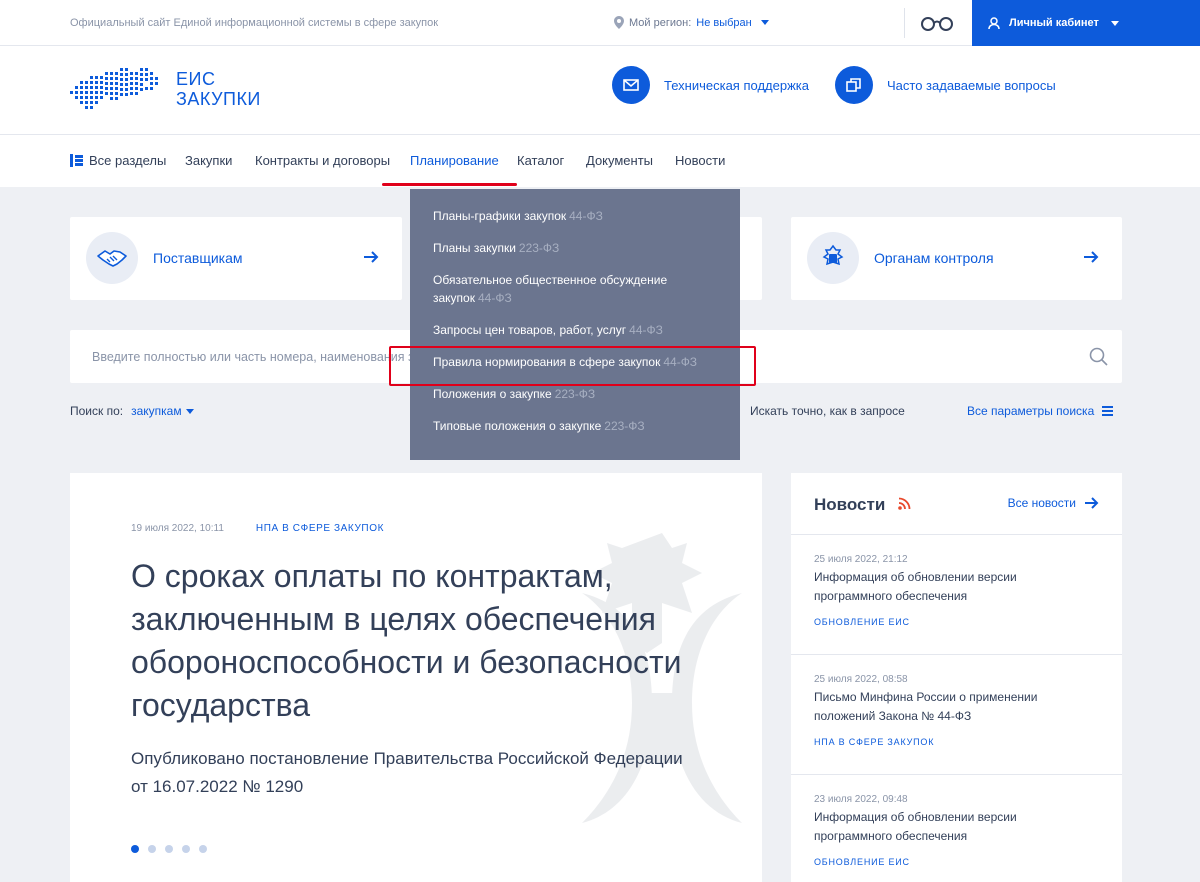 The height and width of the screenshot is (882, 1200). What do you see at coordinates (723, 23) in the screenshot?
I see `region-value: Не выбран` at bounding box center [723, 23].